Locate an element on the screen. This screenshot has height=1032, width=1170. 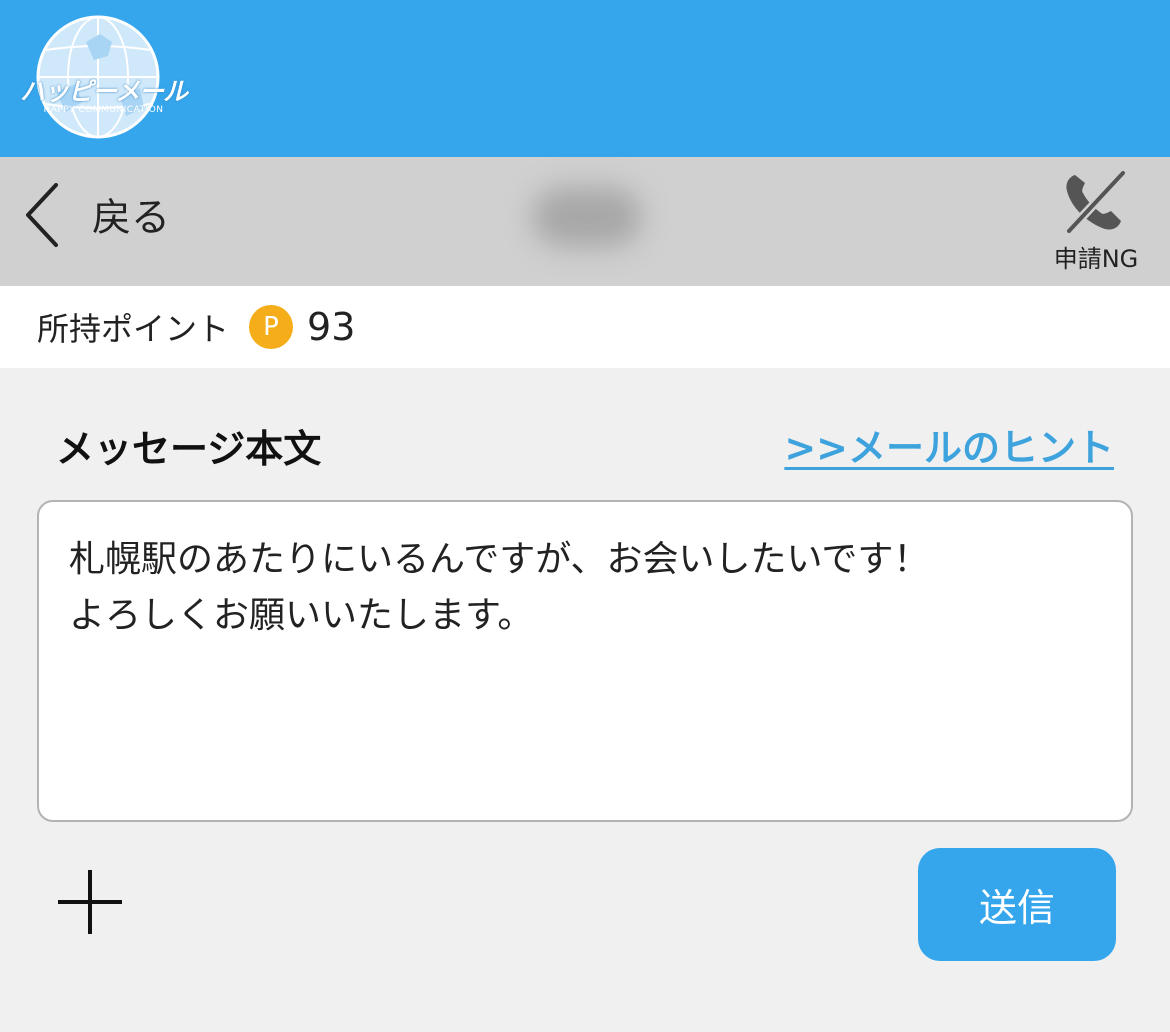
call-status-label: 申請NG is located at coordinates (1096, 259).